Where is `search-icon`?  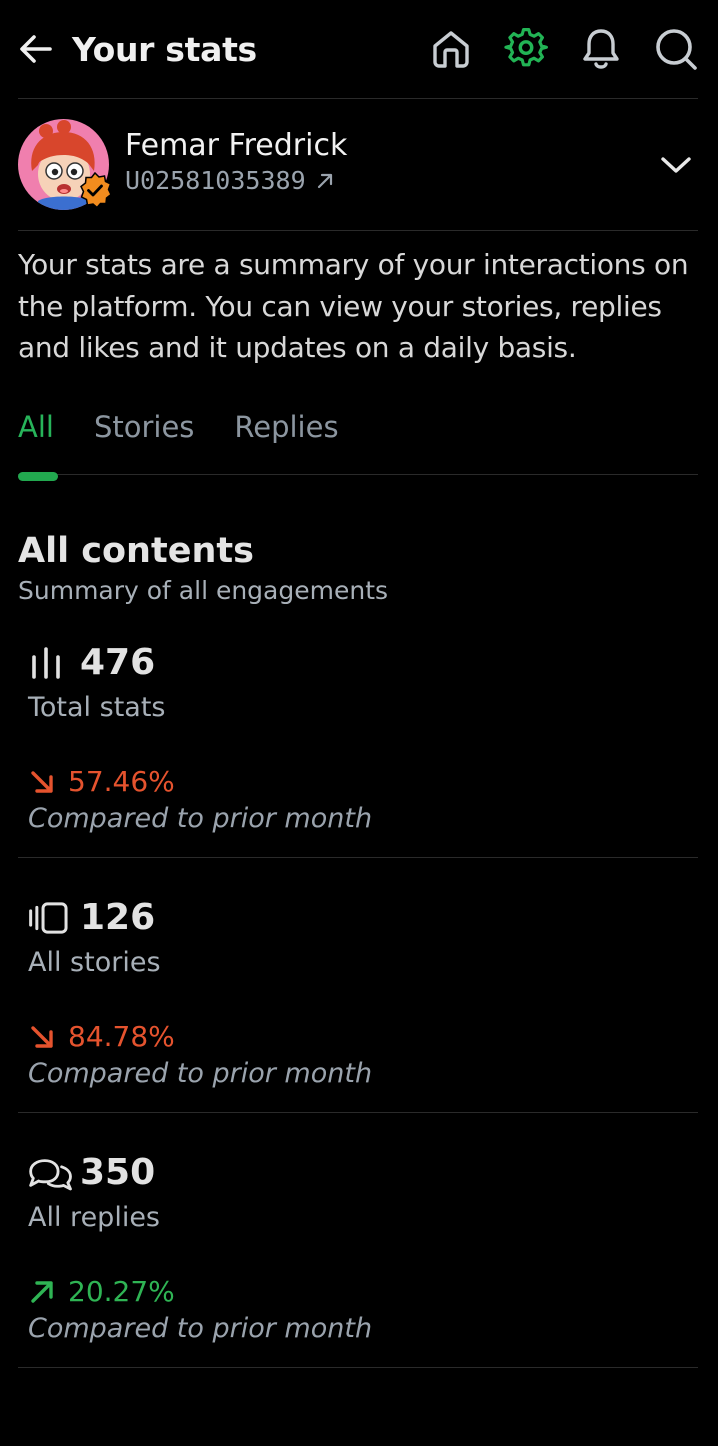 search-icon is located at coordinates (676, 49).